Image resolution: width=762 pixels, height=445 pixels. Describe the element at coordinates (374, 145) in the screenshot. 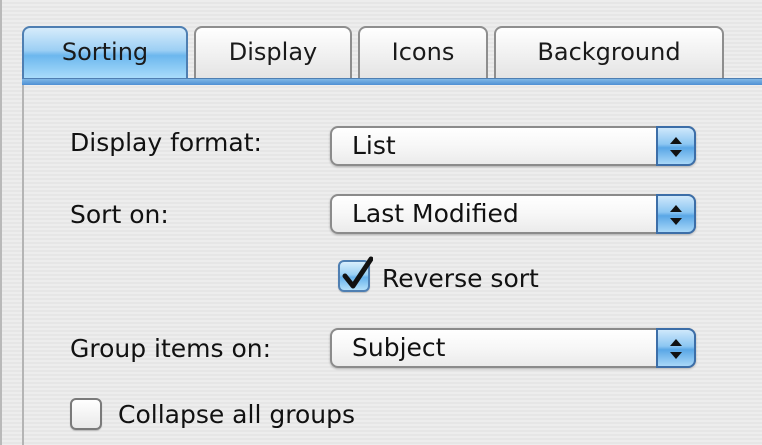

I see `display-format-value: List` at that location.